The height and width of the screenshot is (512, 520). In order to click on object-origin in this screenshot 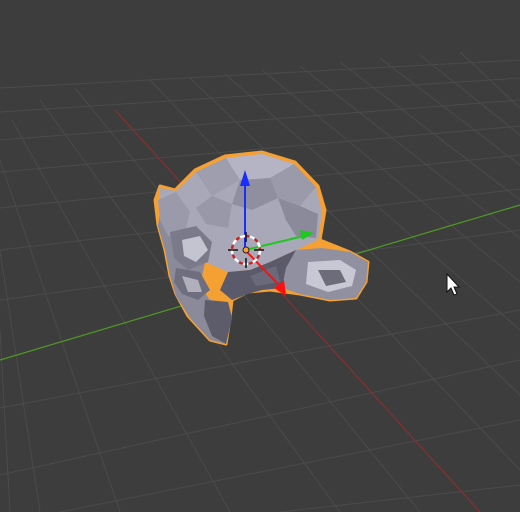, I will do `click(246, 250)`.